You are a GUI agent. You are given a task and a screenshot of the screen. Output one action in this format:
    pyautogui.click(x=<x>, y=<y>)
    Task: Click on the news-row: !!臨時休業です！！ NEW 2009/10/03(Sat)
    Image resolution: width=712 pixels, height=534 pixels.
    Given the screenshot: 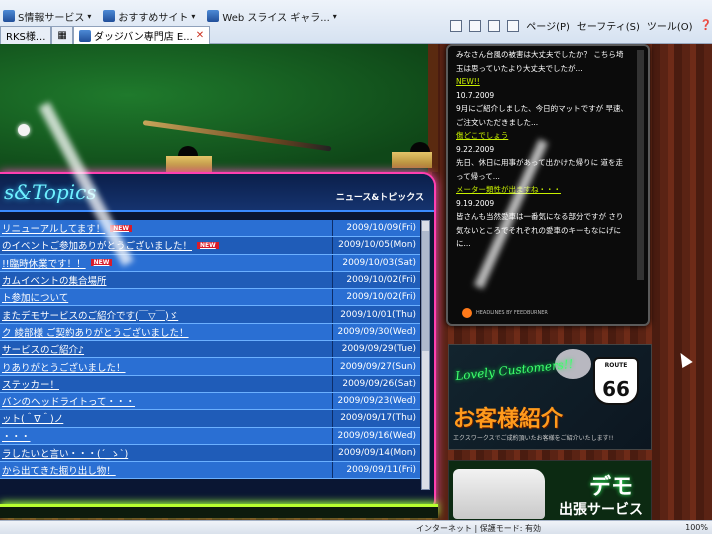 What is the action you would take?
    pyautogui.click(x=210, y=263)
    